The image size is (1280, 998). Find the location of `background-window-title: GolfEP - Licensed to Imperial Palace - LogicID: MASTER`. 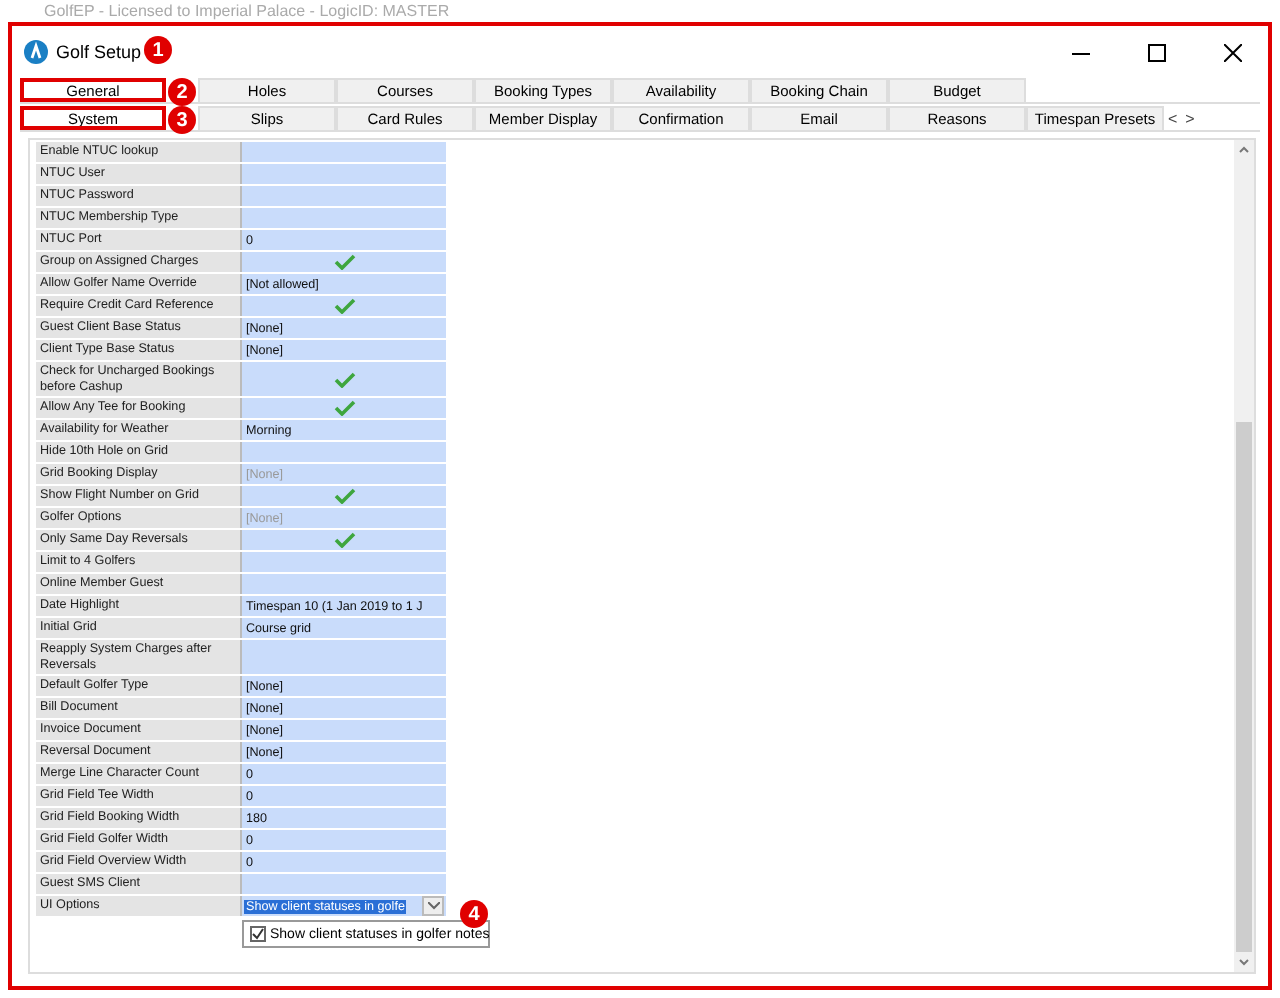

background-window-title: GolfEP - Licensed to Imperial Palace - LogicID: MASTER is located at coordinates (247, 11).